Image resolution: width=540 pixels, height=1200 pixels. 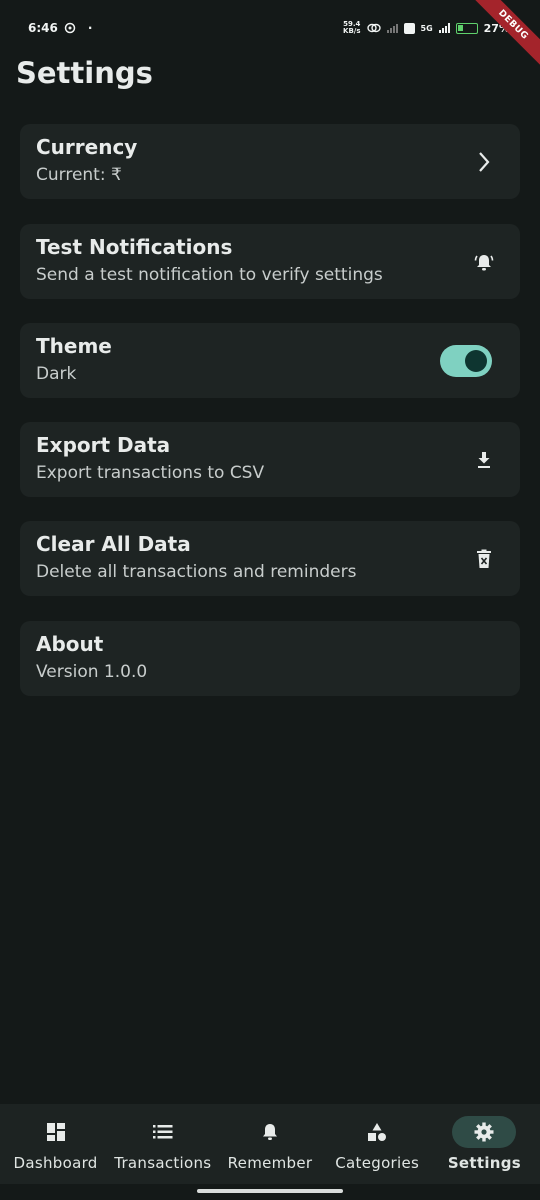 I want to click on volte-icon, so click(x=409, y=28).